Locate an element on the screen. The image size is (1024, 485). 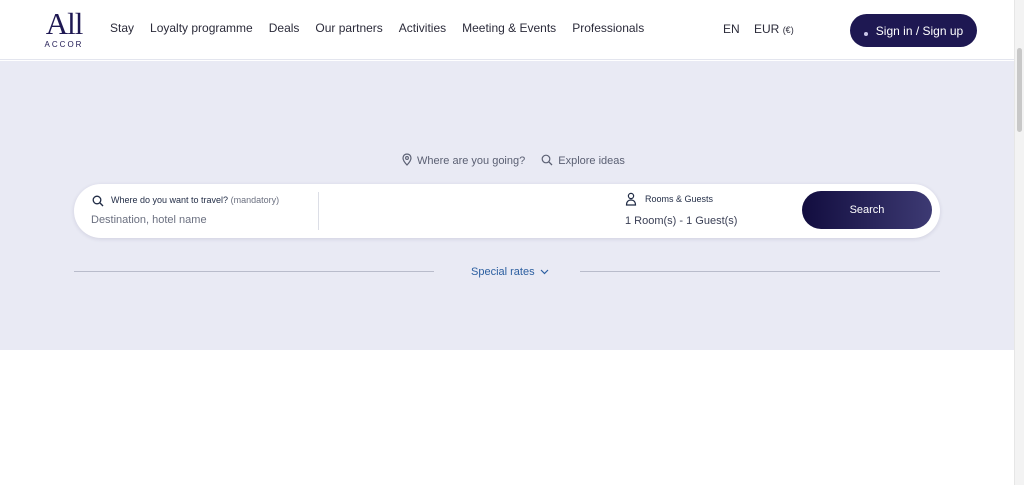
special-rates-rule-left is located at coordinates (254, 271).